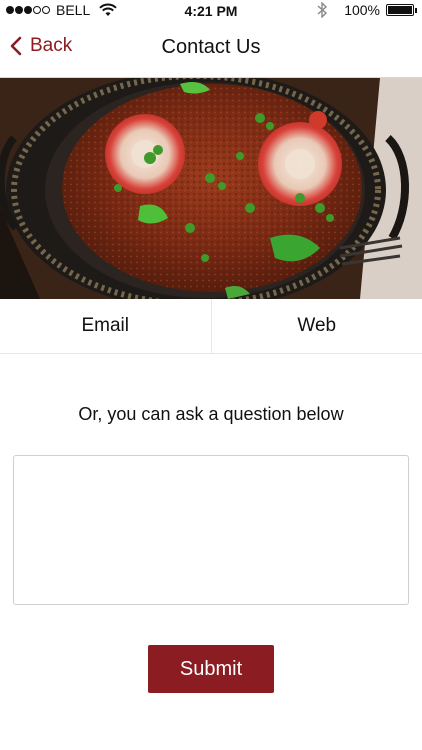 Image resolution: width=422 pixels, height=750 pixels. I want to click on navigation-bar: Back Contact Us, so click(211, 50).